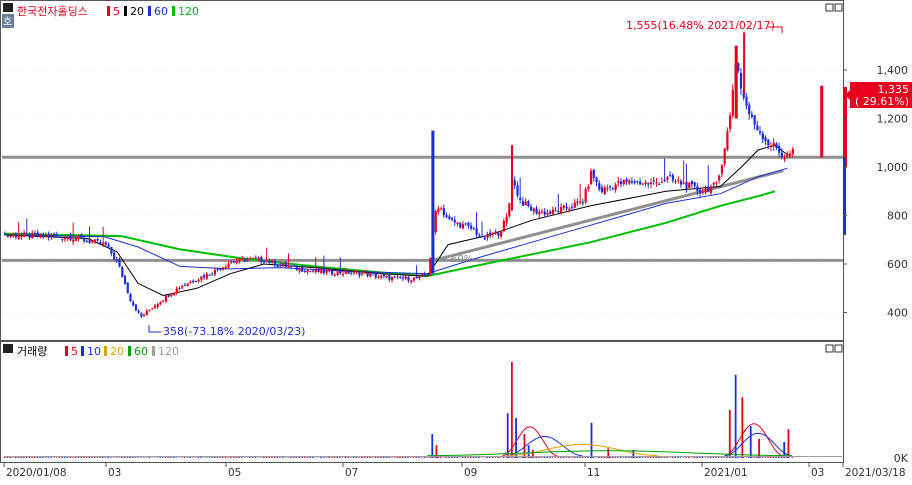 The height and width of the screenshot is (485, 912). I want to click on panel-menu-icon, so click(8, 7).